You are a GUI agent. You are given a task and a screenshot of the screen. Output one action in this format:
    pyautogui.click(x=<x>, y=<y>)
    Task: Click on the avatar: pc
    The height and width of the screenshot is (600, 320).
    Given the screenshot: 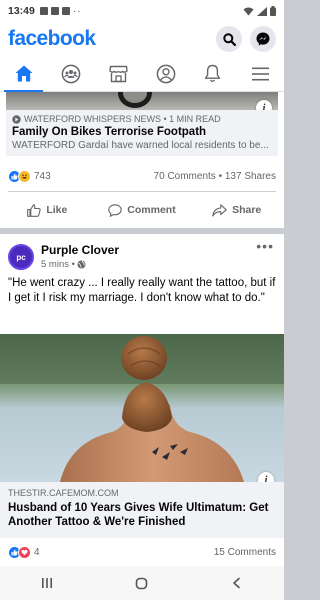 What is the action you would take?
    pyautogui.click(x=21, y=257)
    